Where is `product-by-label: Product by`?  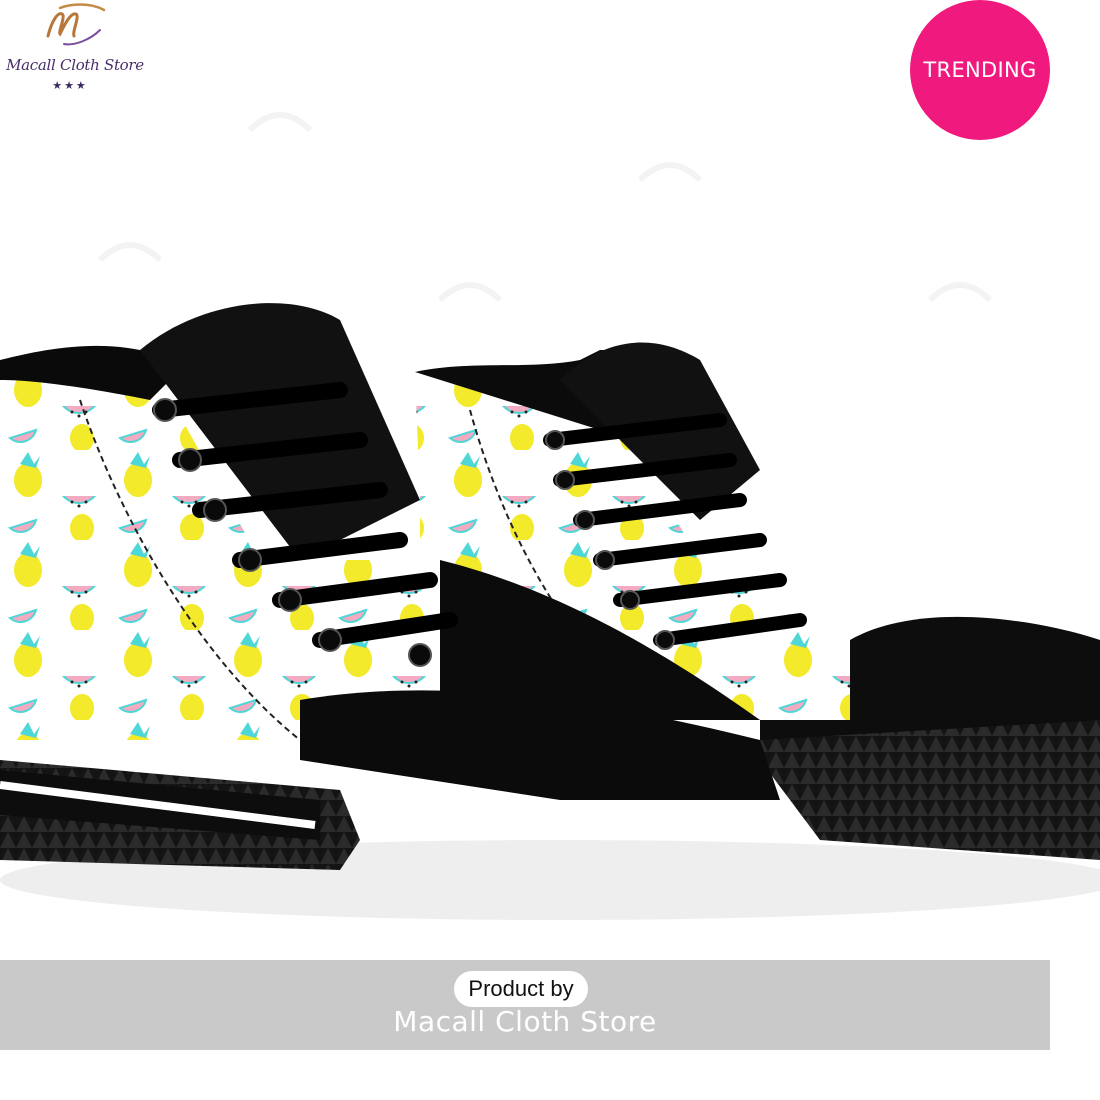 product-by-label: Product by is located at coordinates (521, 988).